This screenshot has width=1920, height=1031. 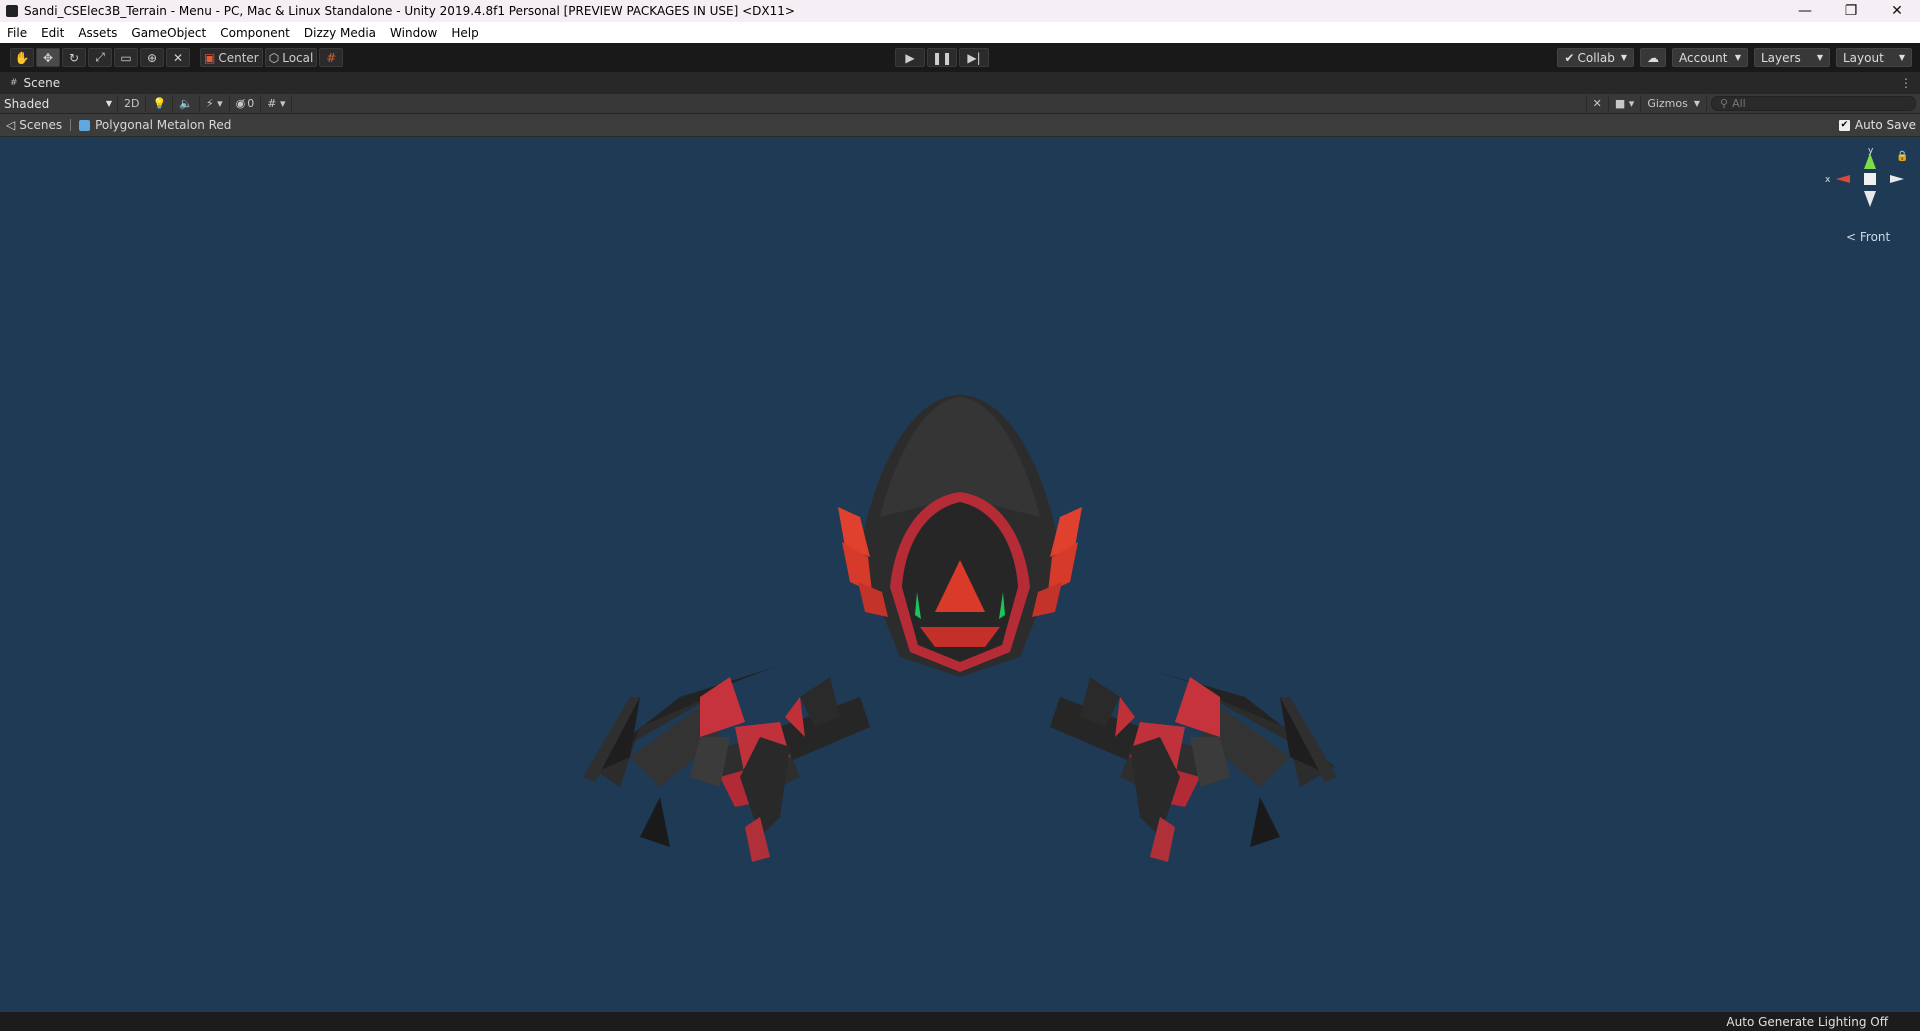 I want to click on hand-tool-icon: ✋, so click(x=22, y=57).